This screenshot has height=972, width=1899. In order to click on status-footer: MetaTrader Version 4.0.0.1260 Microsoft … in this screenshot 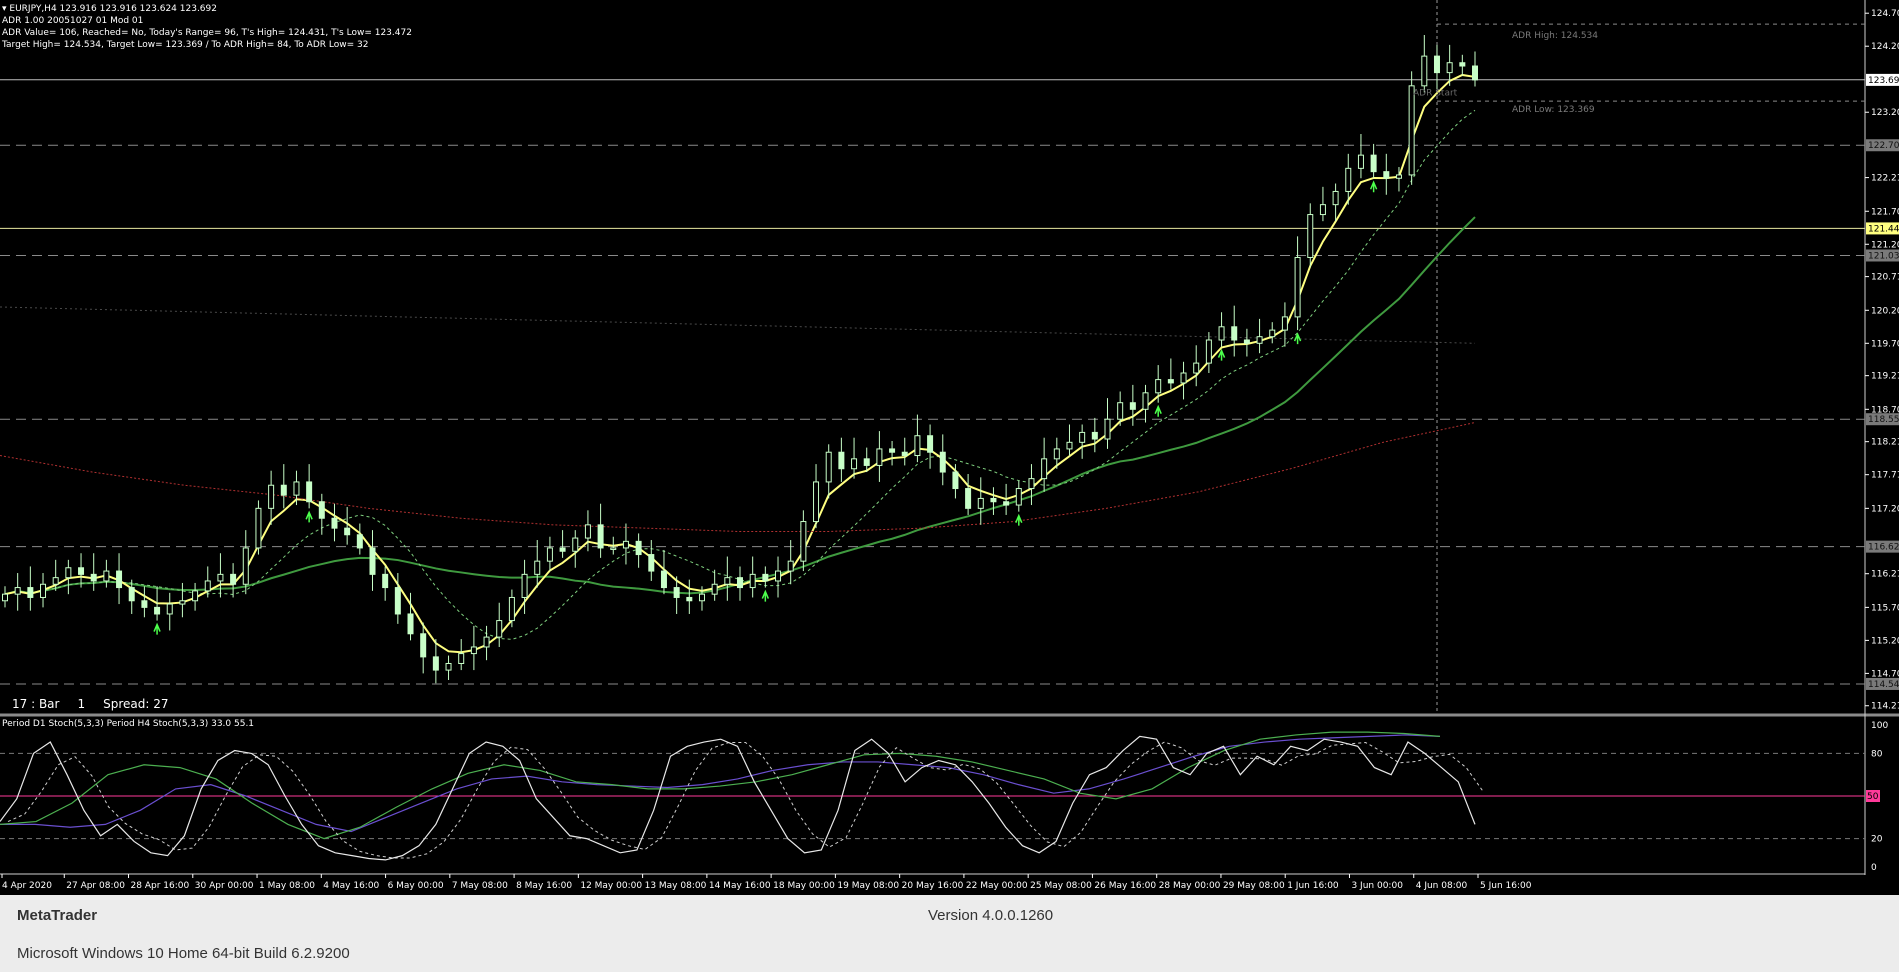, I will do `click(949, 933)`.